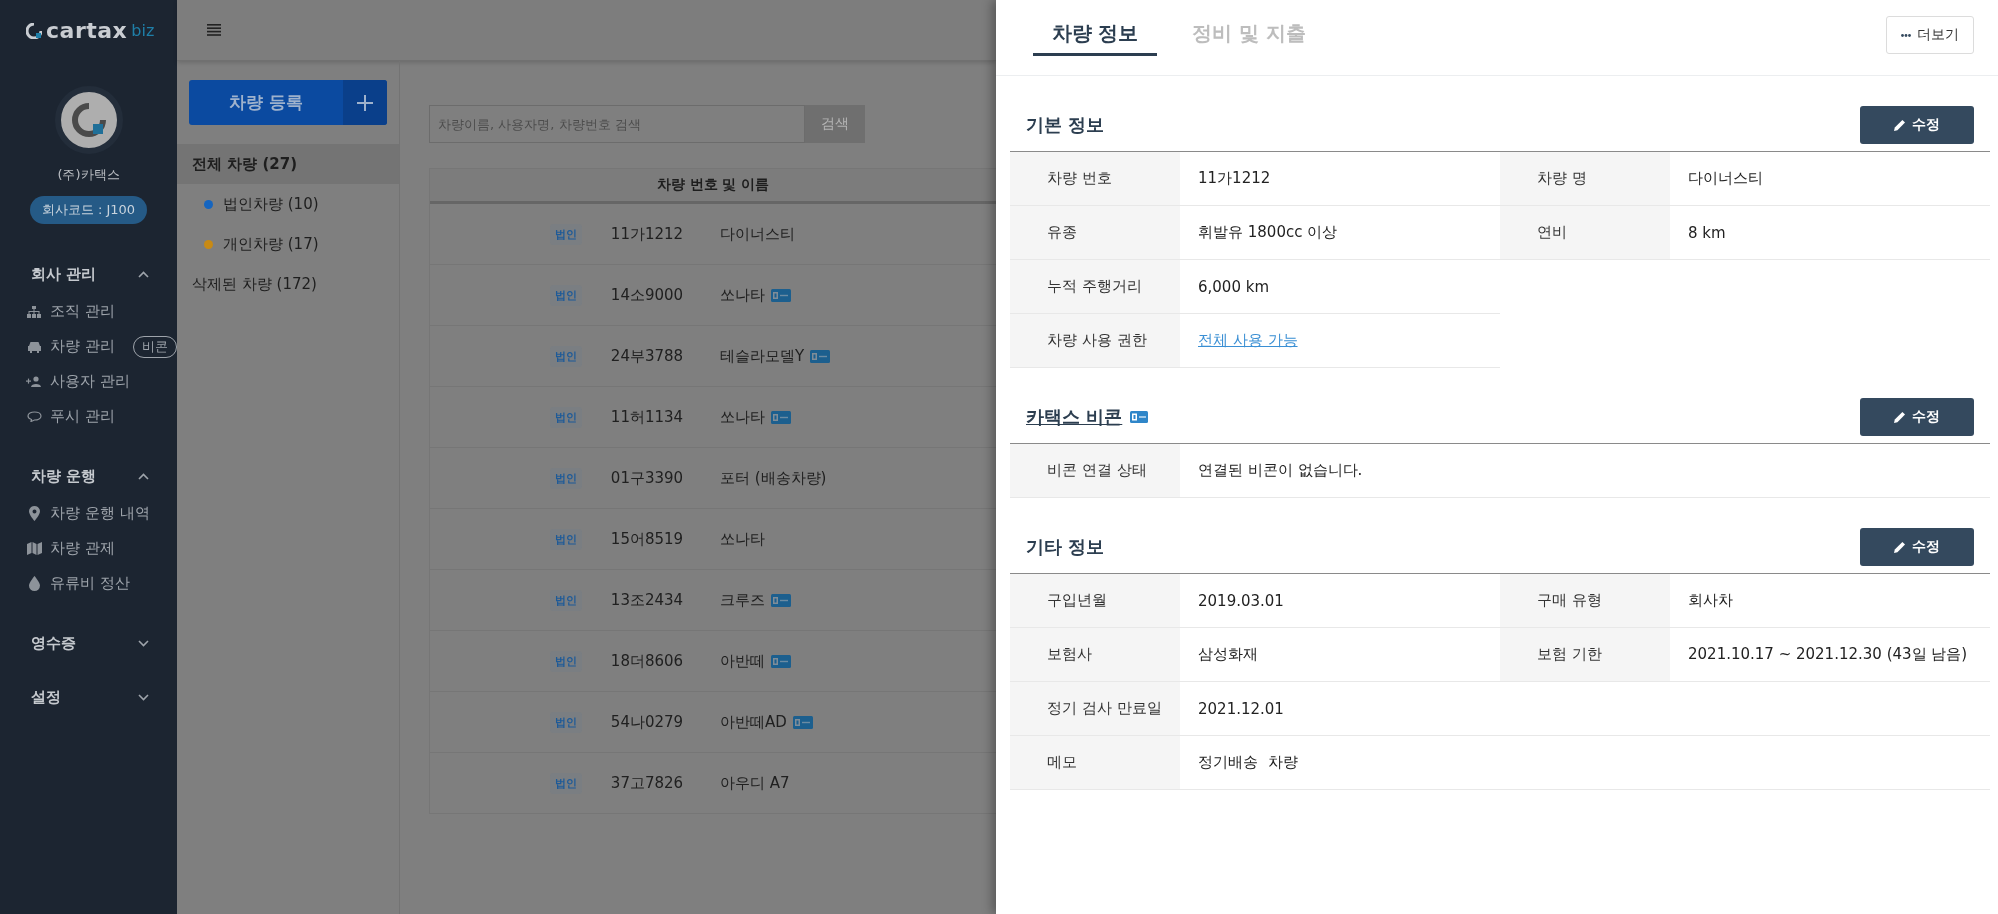 This screenshot has height=914, width=1998. What do you see at coordinates (34, 311) in the screenshot?
I see `hierarchy-icon` at bounding box center [34, 311].